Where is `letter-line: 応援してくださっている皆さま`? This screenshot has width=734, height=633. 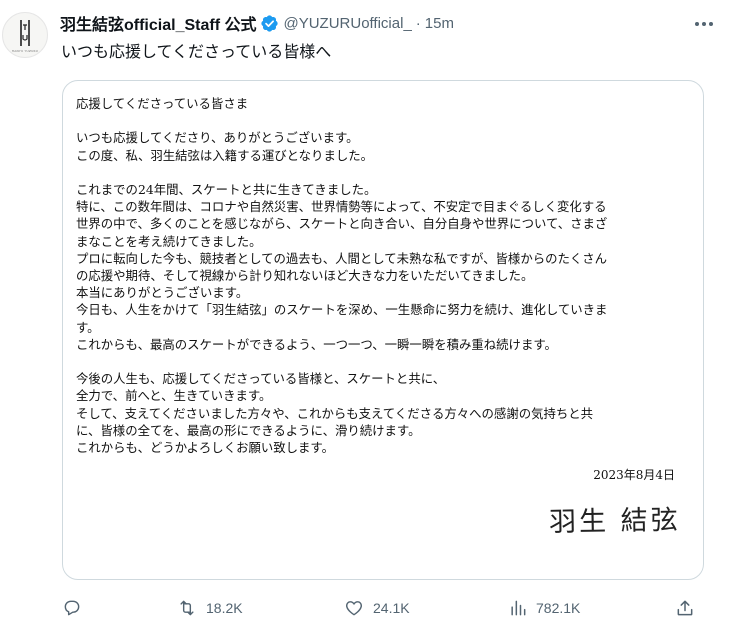 letter-line: 応援してくださっている皆さま is located at coordinates (162, 103).